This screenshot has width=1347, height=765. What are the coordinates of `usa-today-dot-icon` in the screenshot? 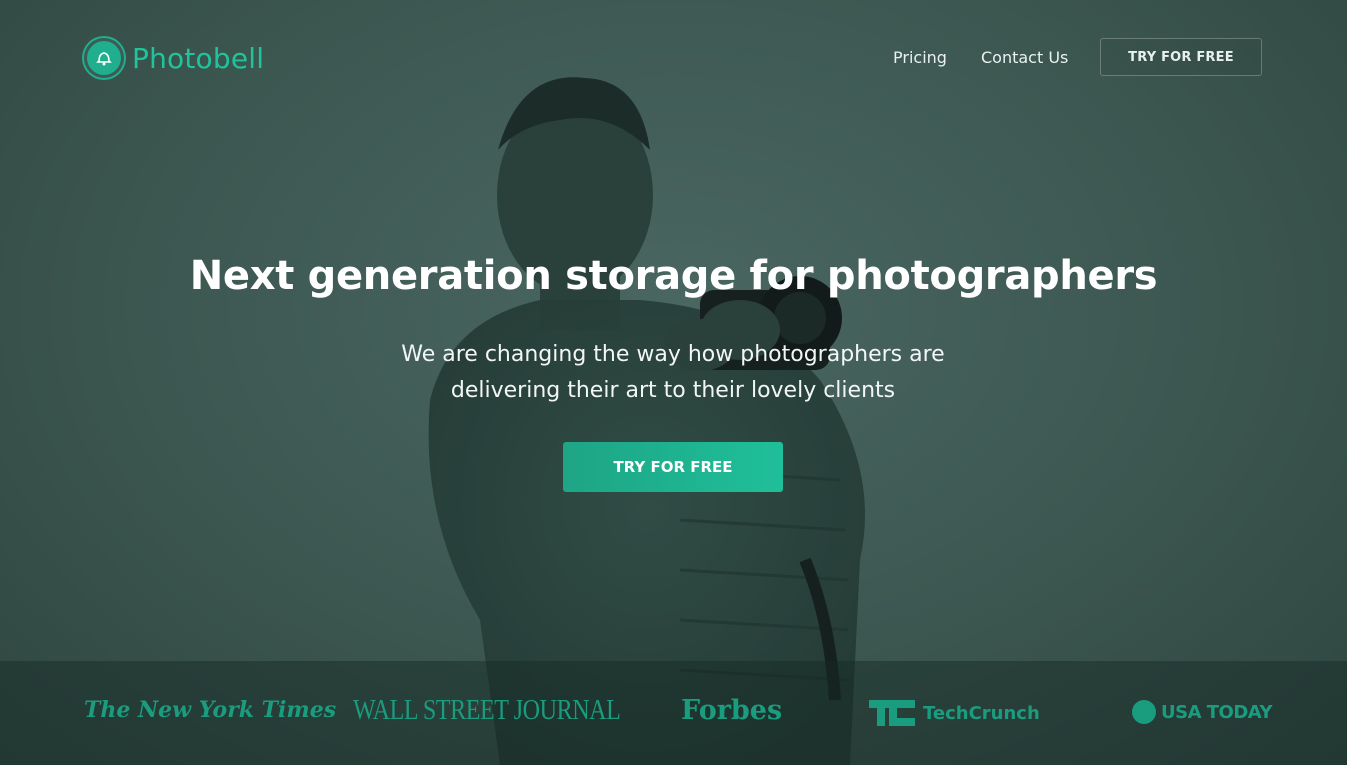 It's located at (1144, 712).